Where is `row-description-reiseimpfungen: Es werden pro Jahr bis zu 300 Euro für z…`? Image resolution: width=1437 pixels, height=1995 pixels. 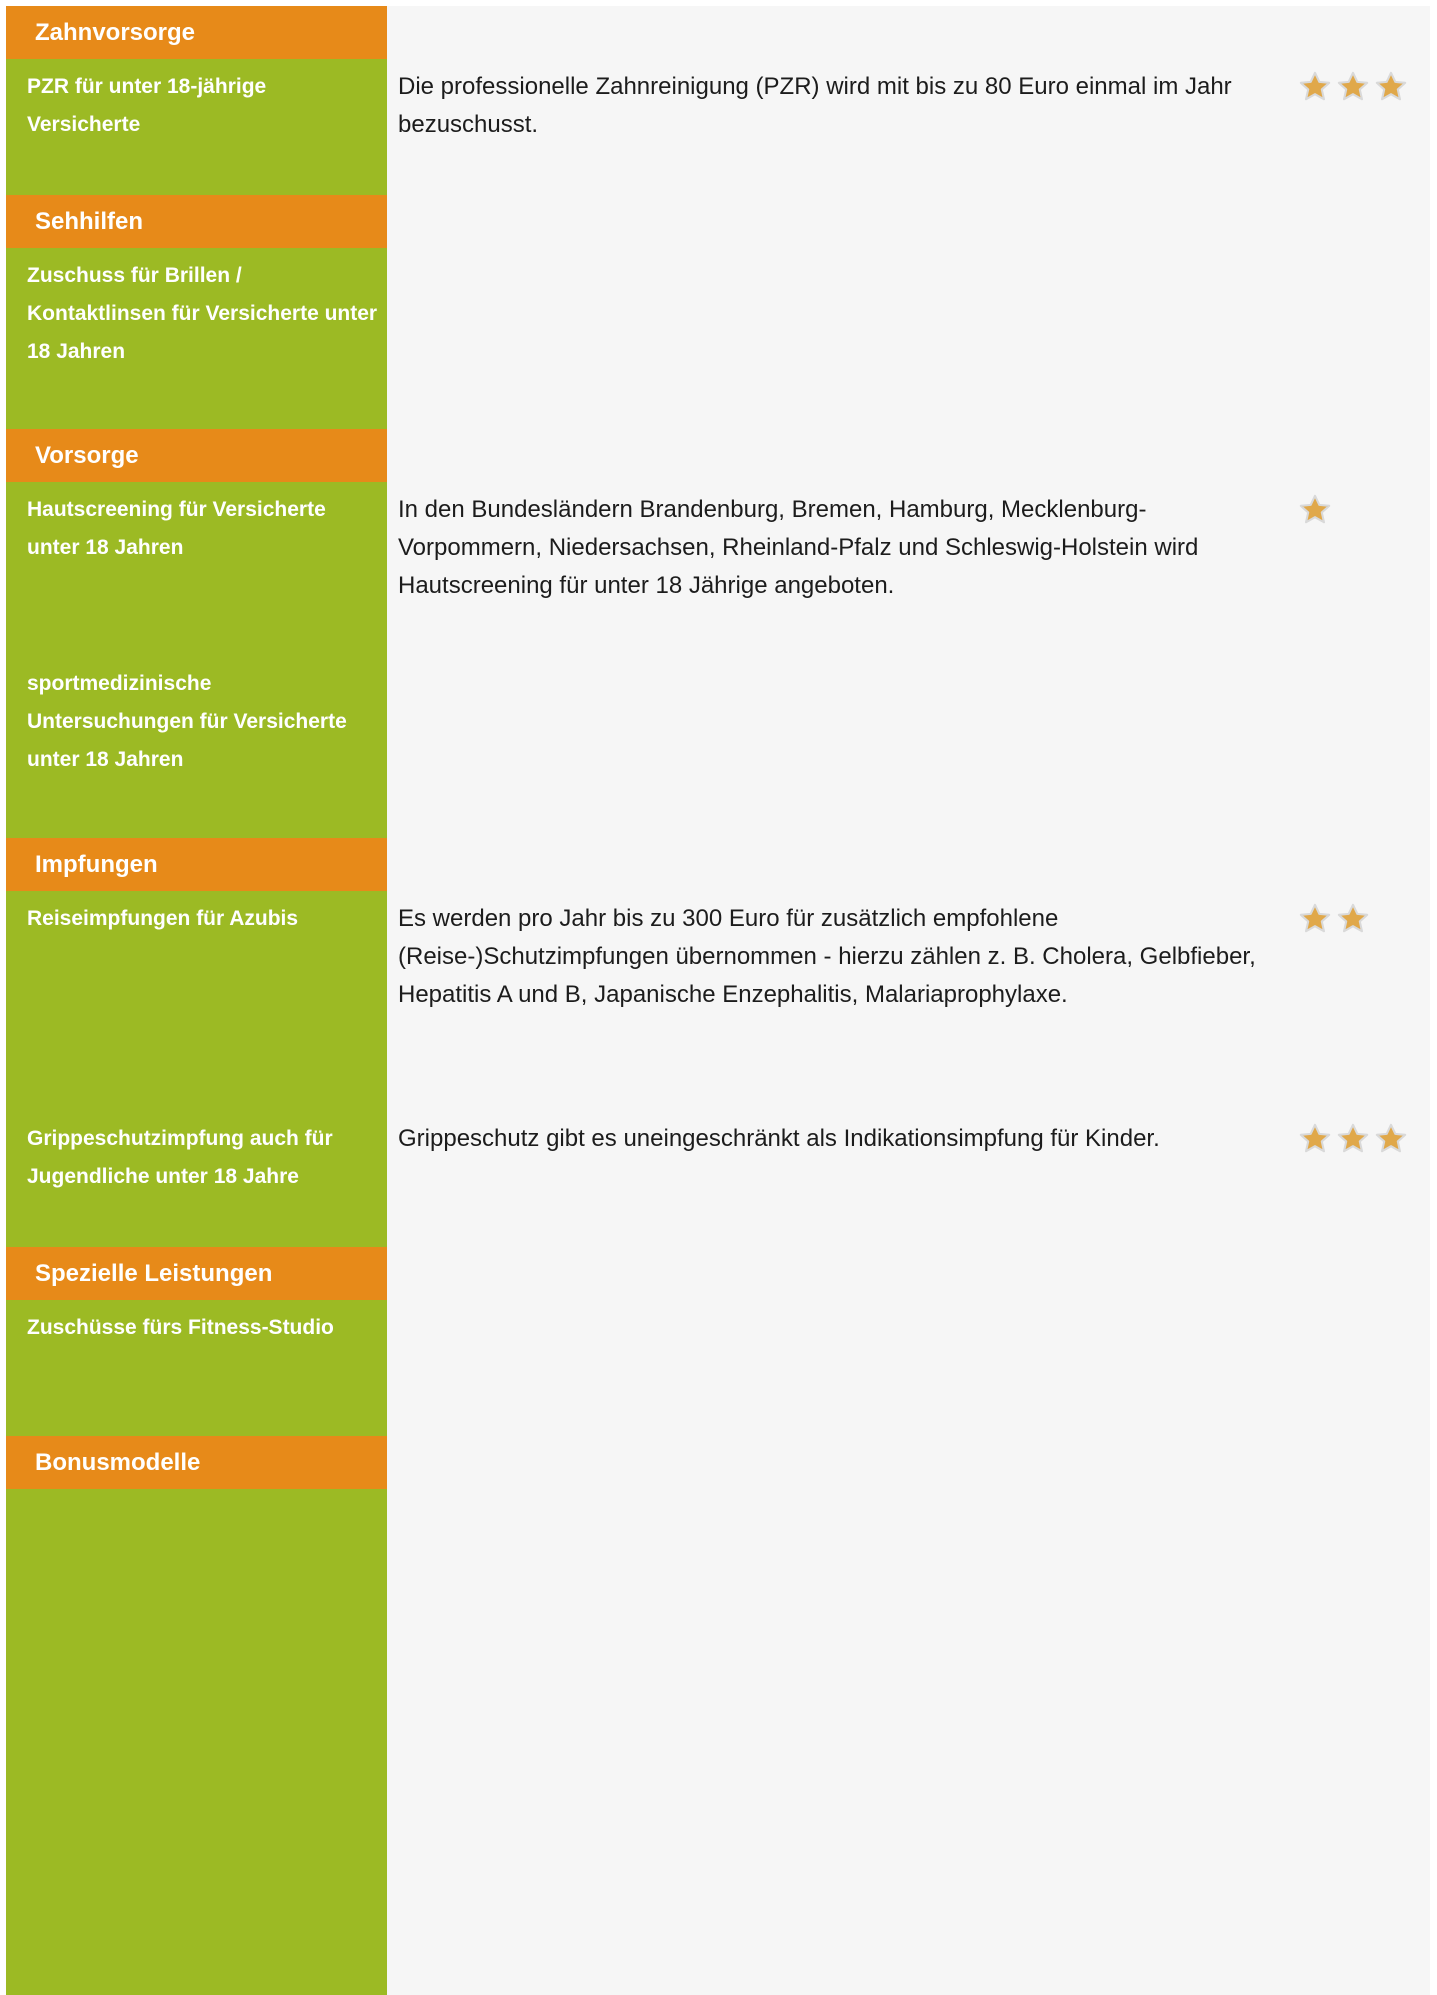
row-description-reiseimpfungen: Es werden pro Jahr bis zu 300 Euro für z… is located at coordinates (827, 956).